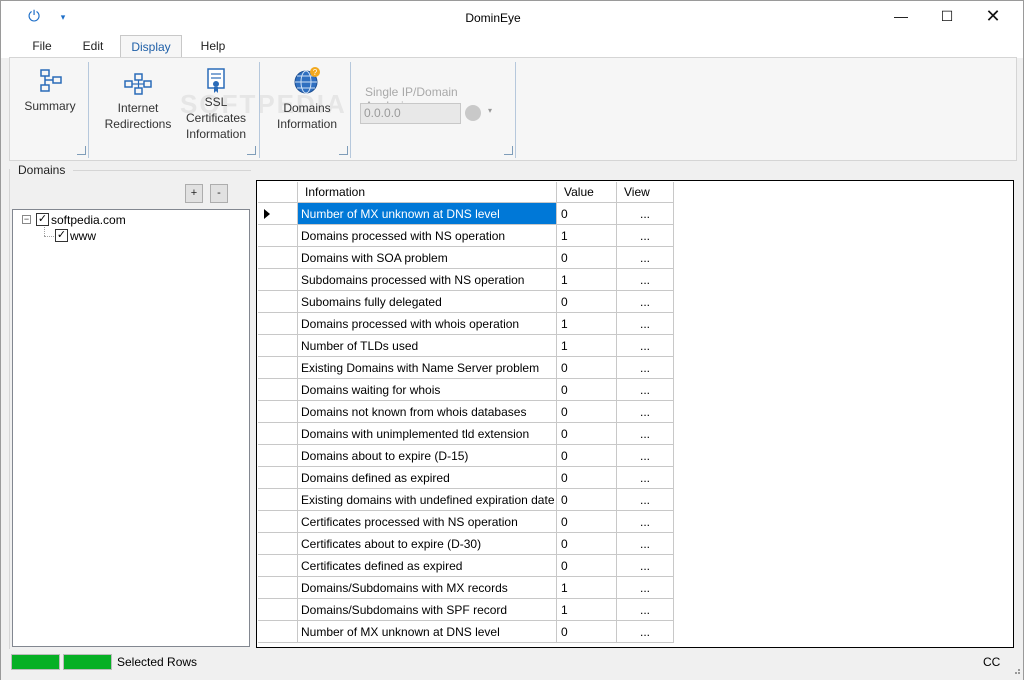 Image resolution: width=1024 pixels, height=680 pixels. I want to click on column-header-information: Information, so click(427, 192).